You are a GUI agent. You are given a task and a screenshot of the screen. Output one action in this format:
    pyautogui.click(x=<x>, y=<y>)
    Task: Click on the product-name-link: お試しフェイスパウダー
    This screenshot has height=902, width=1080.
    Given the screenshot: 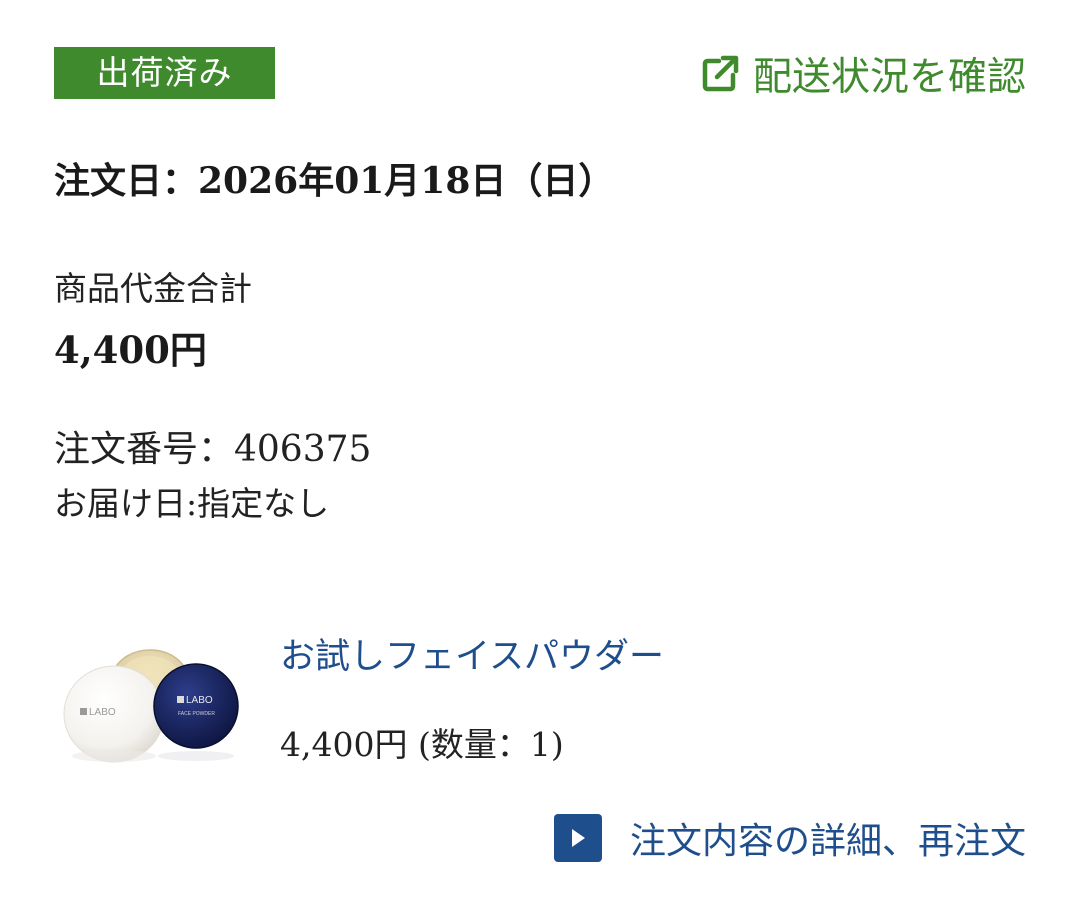 What is the action you would take?
    pyautogui.click(x=472, y=653)
    